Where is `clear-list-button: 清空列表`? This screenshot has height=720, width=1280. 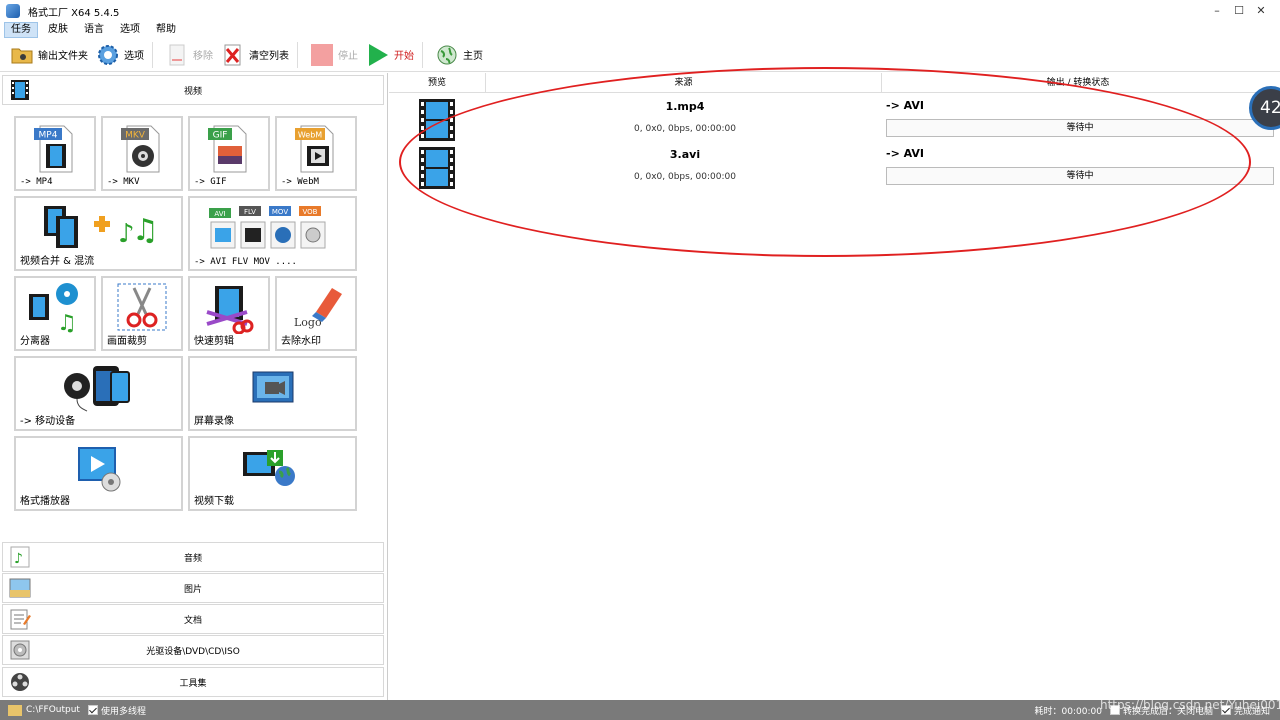
clear-list-button: 清空列表 is located at coordinates (257, 55).